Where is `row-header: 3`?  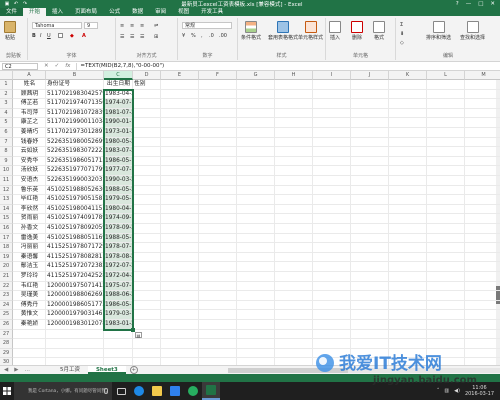 row-header: 3 is located at coordinates (6, 104).